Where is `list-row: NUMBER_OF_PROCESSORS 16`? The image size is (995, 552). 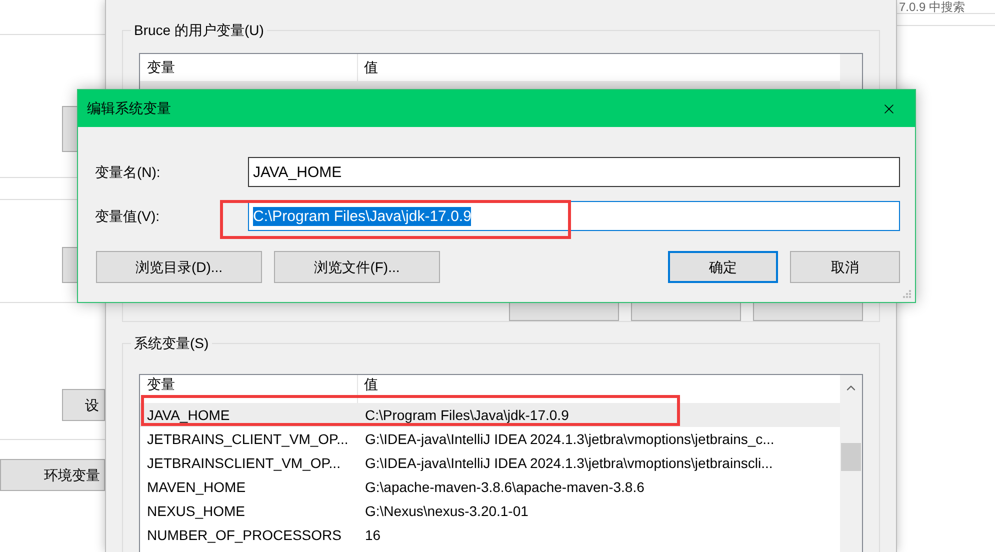 list-row: NUMBER_OF_PROCESSORS 16 is located at coordinates (490, 535).